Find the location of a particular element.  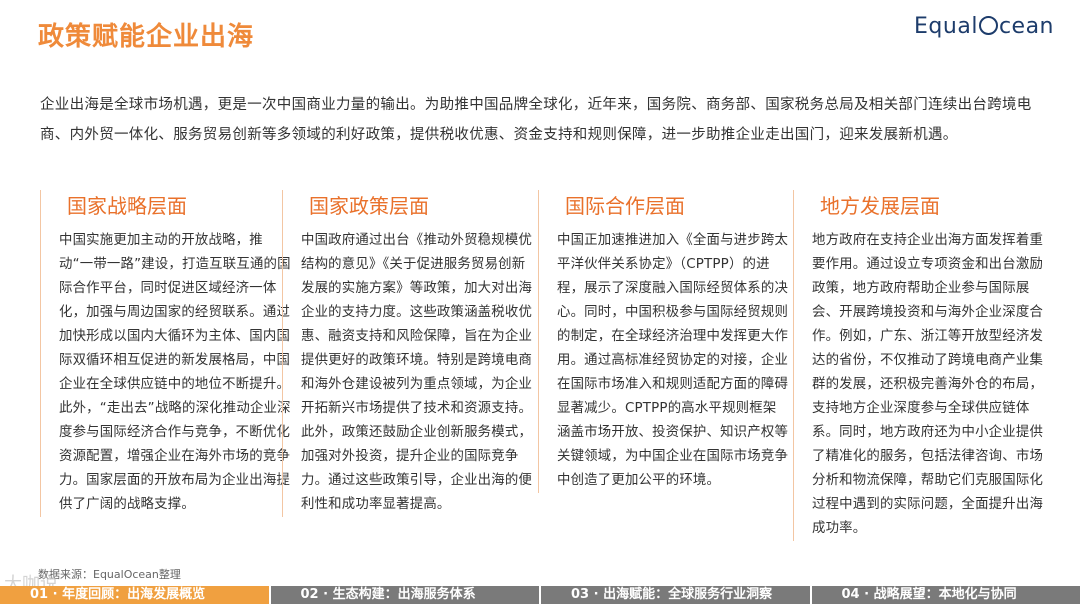

logo-text-pre: Equal is located at coordinates (946, 26).